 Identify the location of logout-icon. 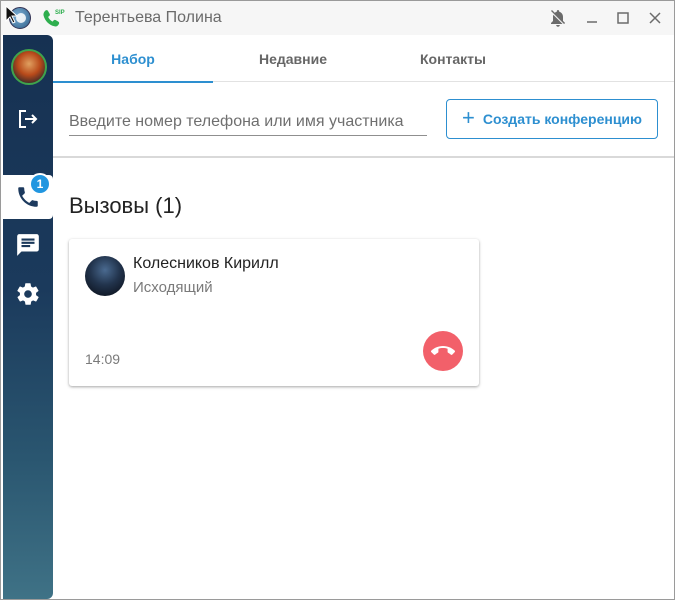
(28, 119).